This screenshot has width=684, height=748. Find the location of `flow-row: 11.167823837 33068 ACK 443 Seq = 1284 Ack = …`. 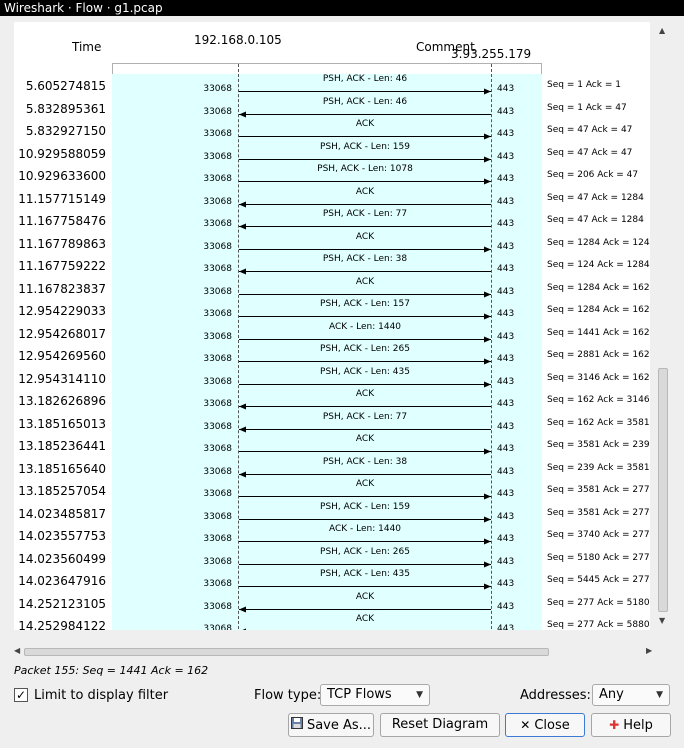

flow-row: 11.167823837 33068 ACK 443 Seq = 1284 Ack = … is located at coordinates (332, 288).